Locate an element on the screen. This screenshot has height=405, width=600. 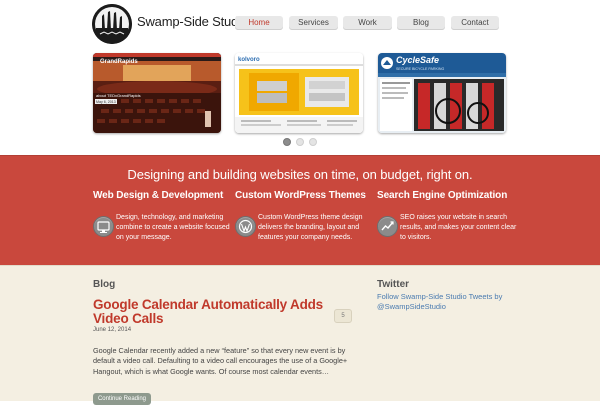
slide-logo-text: CycleSafe is located at coordinates (417, 60).